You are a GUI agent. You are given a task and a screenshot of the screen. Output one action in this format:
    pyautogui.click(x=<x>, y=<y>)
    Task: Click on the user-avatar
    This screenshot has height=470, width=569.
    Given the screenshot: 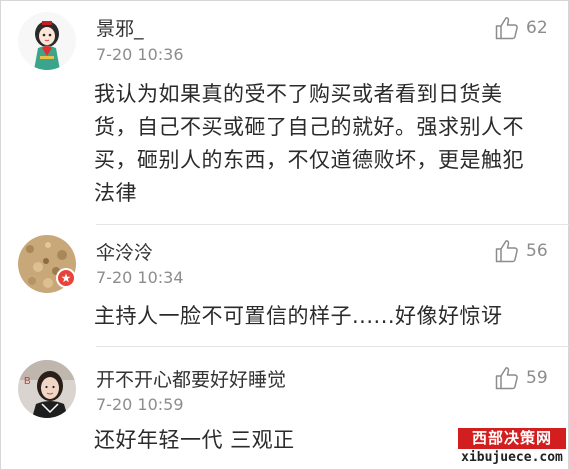 What is the action you would take?
    pyautogui.click(x=47, y=41)
    